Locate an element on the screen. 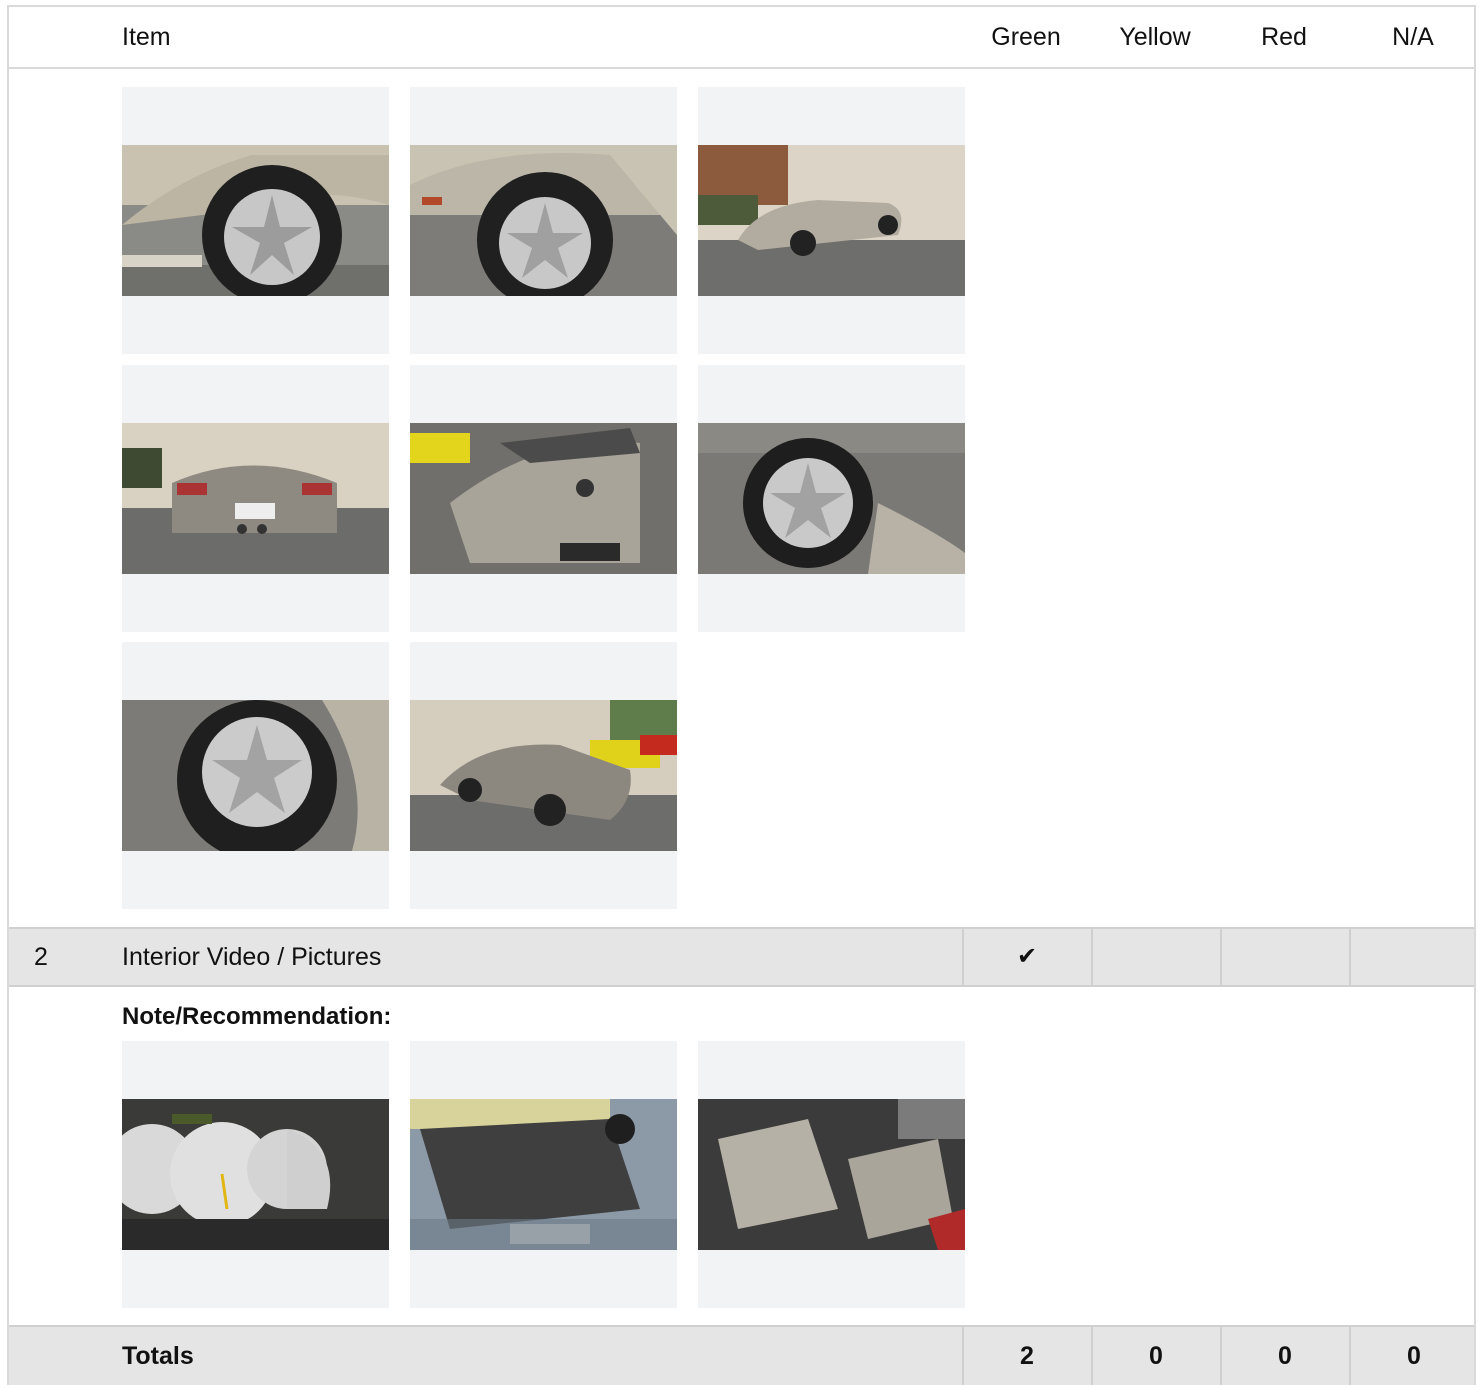  seat-interior-photo is located at coordinates (831, 1174).